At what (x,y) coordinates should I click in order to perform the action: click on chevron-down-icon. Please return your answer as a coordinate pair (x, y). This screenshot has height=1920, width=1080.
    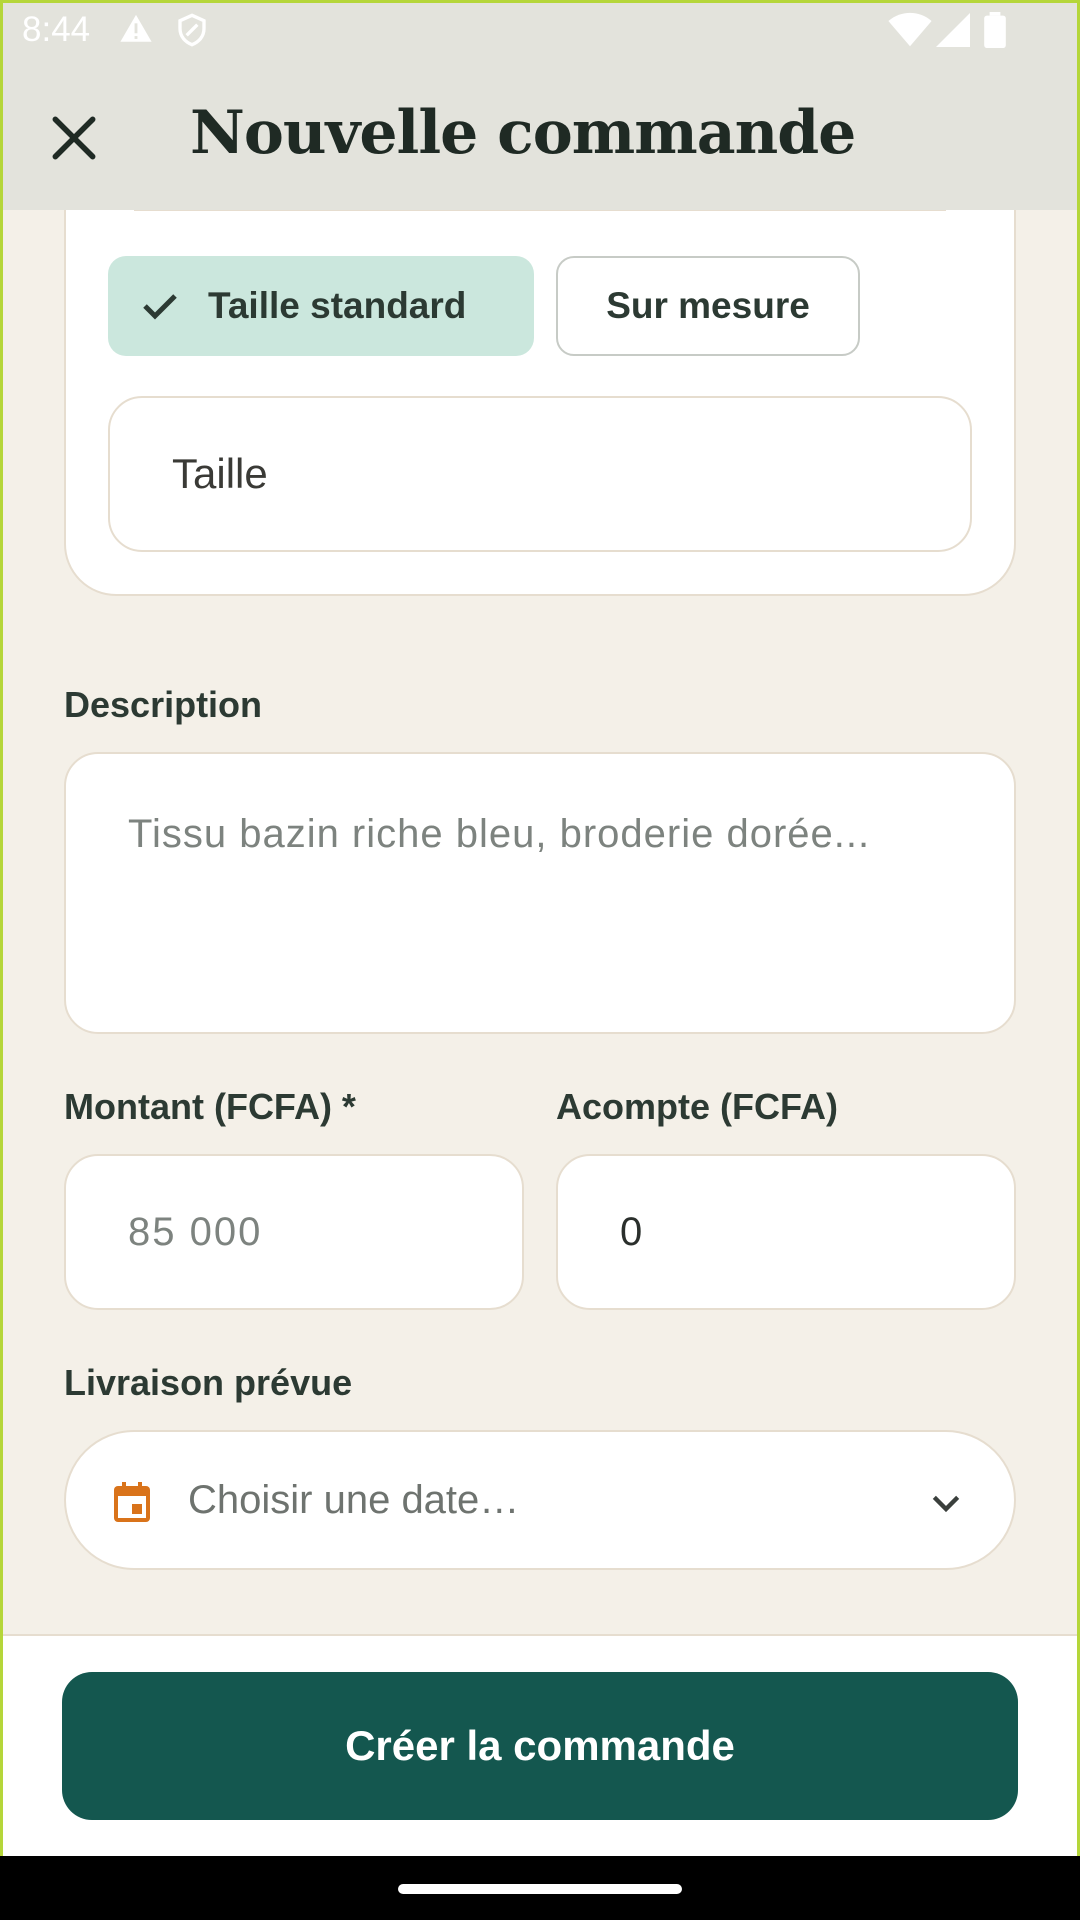
    Looking at the image, I should click on (946, 1504).